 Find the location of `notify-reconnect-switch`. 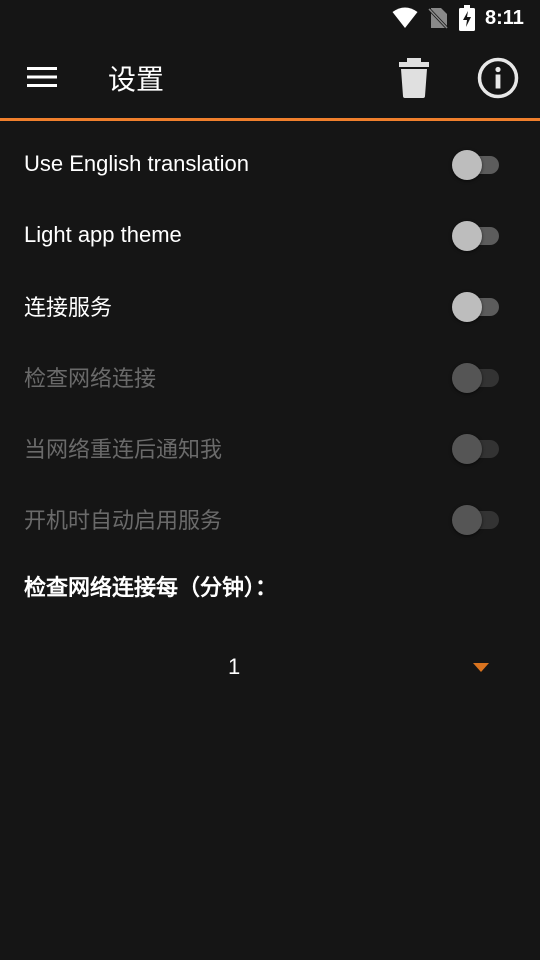

notify-reconnect-switch is located at coordinates (476, 448).